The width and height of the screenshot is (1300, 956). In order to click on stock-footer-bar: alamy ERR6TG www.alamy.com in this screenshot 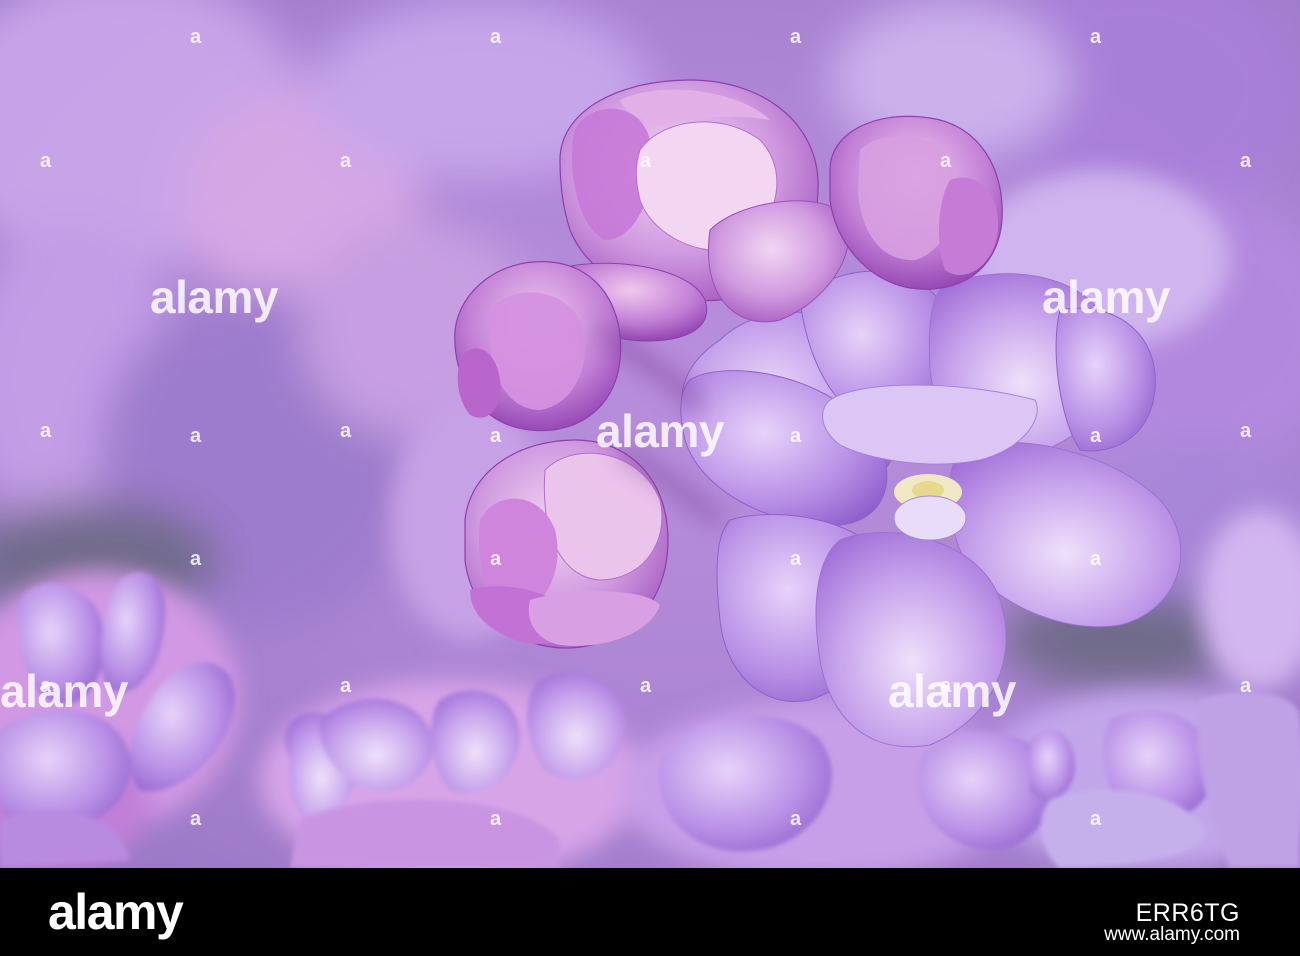, I will do `click(650, 912)`.